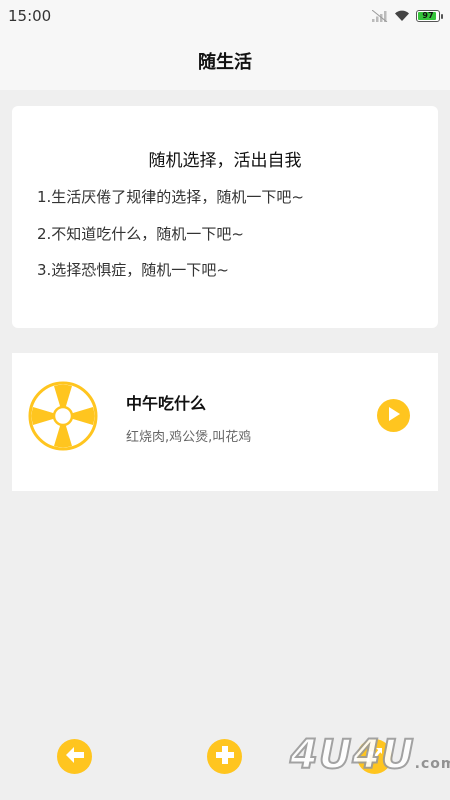  Describe the element at coordinates (432, 764) in the screenshot. I see `watermark-suffix: .com` at that location.